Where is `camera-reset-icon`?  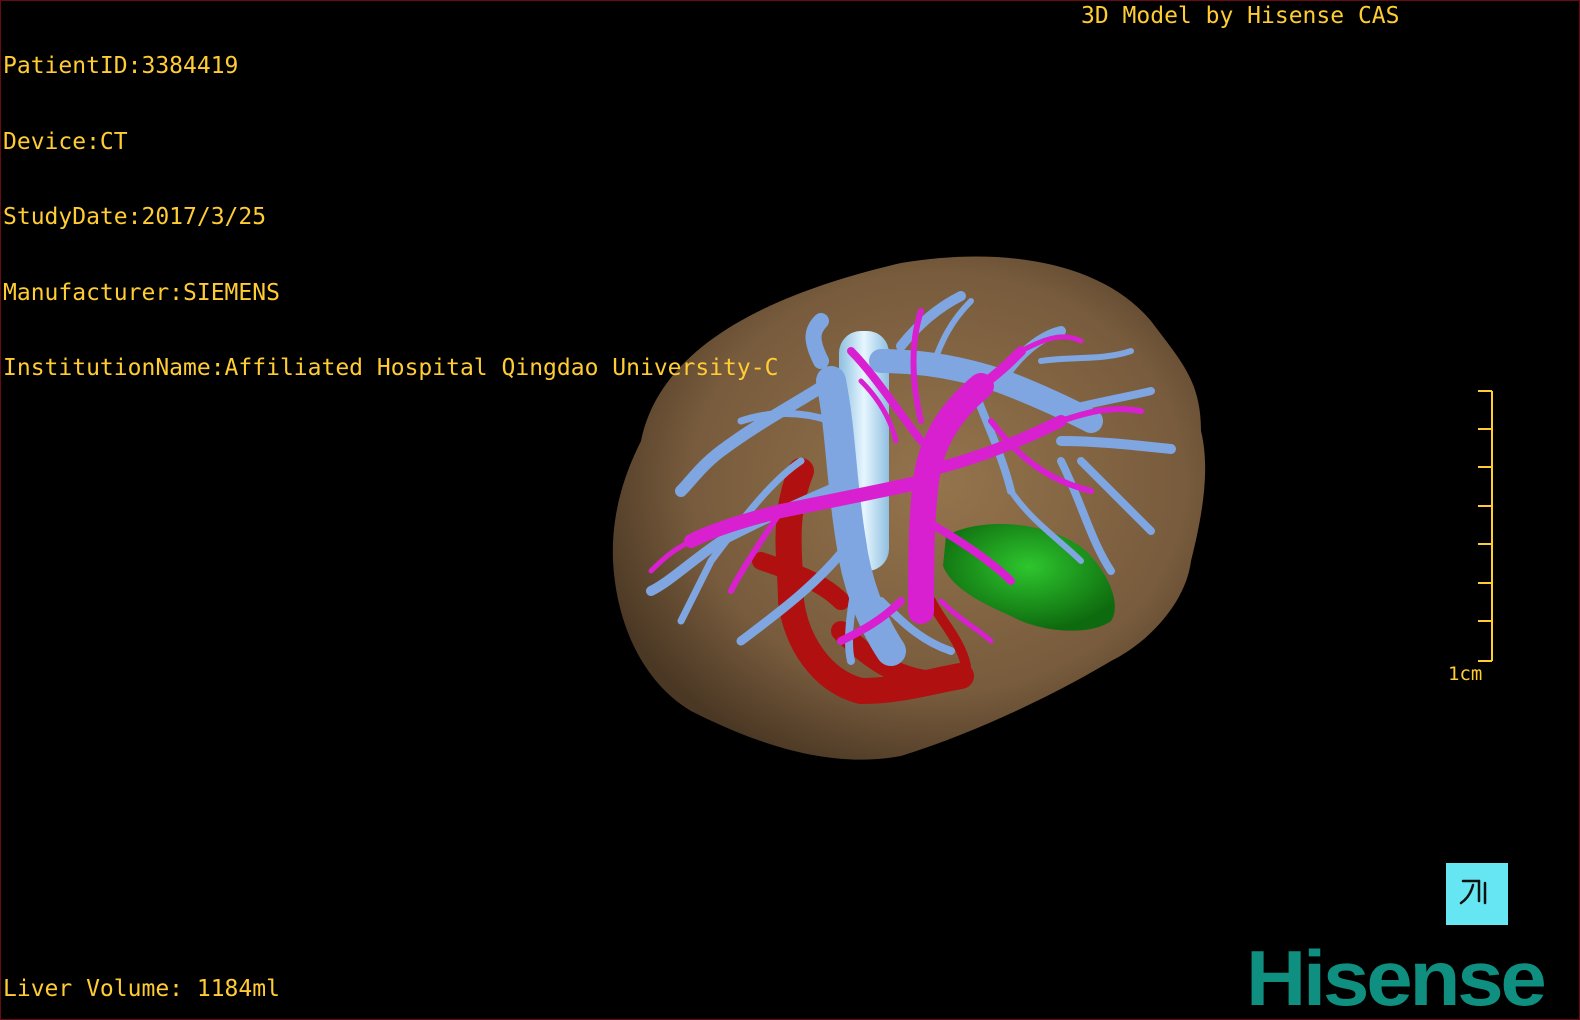 camera-reset-icon is located at coordinates (1477, 894).